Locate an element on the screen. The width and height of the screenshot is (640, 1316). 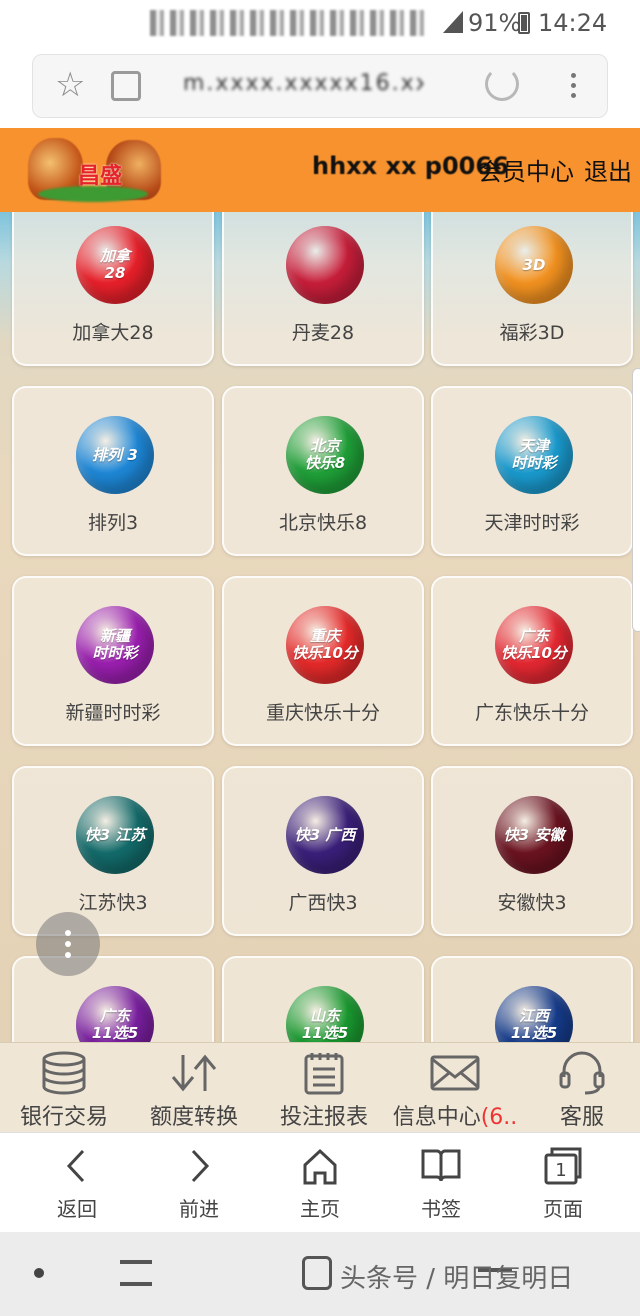
lottery-tile-label: 重庆快乐十分 is located at coordinates (322, 713).